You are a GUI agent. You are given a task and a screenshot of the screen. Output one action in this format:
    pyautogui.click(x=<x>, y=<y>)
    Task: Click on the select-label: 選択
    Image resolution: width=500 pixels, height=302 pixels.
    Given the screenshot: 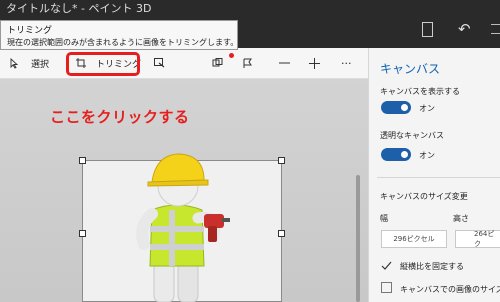 What is the action you would take?
    pyautogui.click(x=40, y=64)
    